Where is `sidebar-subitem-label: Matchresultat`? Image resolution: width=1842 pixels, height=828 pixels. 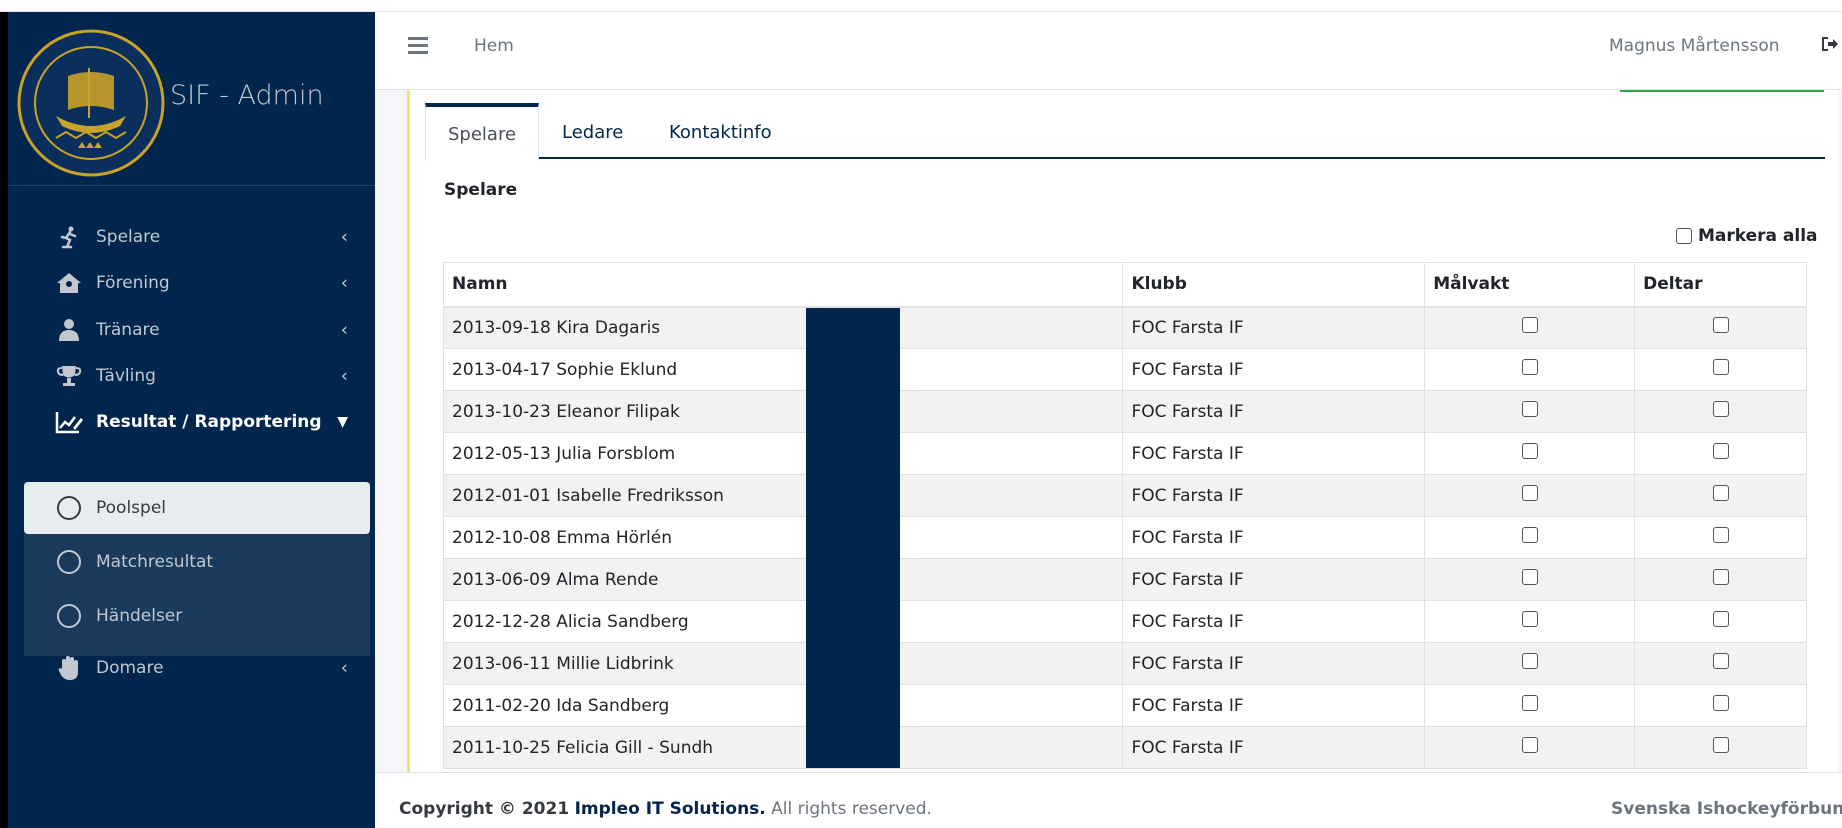 sidebar-subitem-label: Matchresultat is located at coordinates (155, 562).